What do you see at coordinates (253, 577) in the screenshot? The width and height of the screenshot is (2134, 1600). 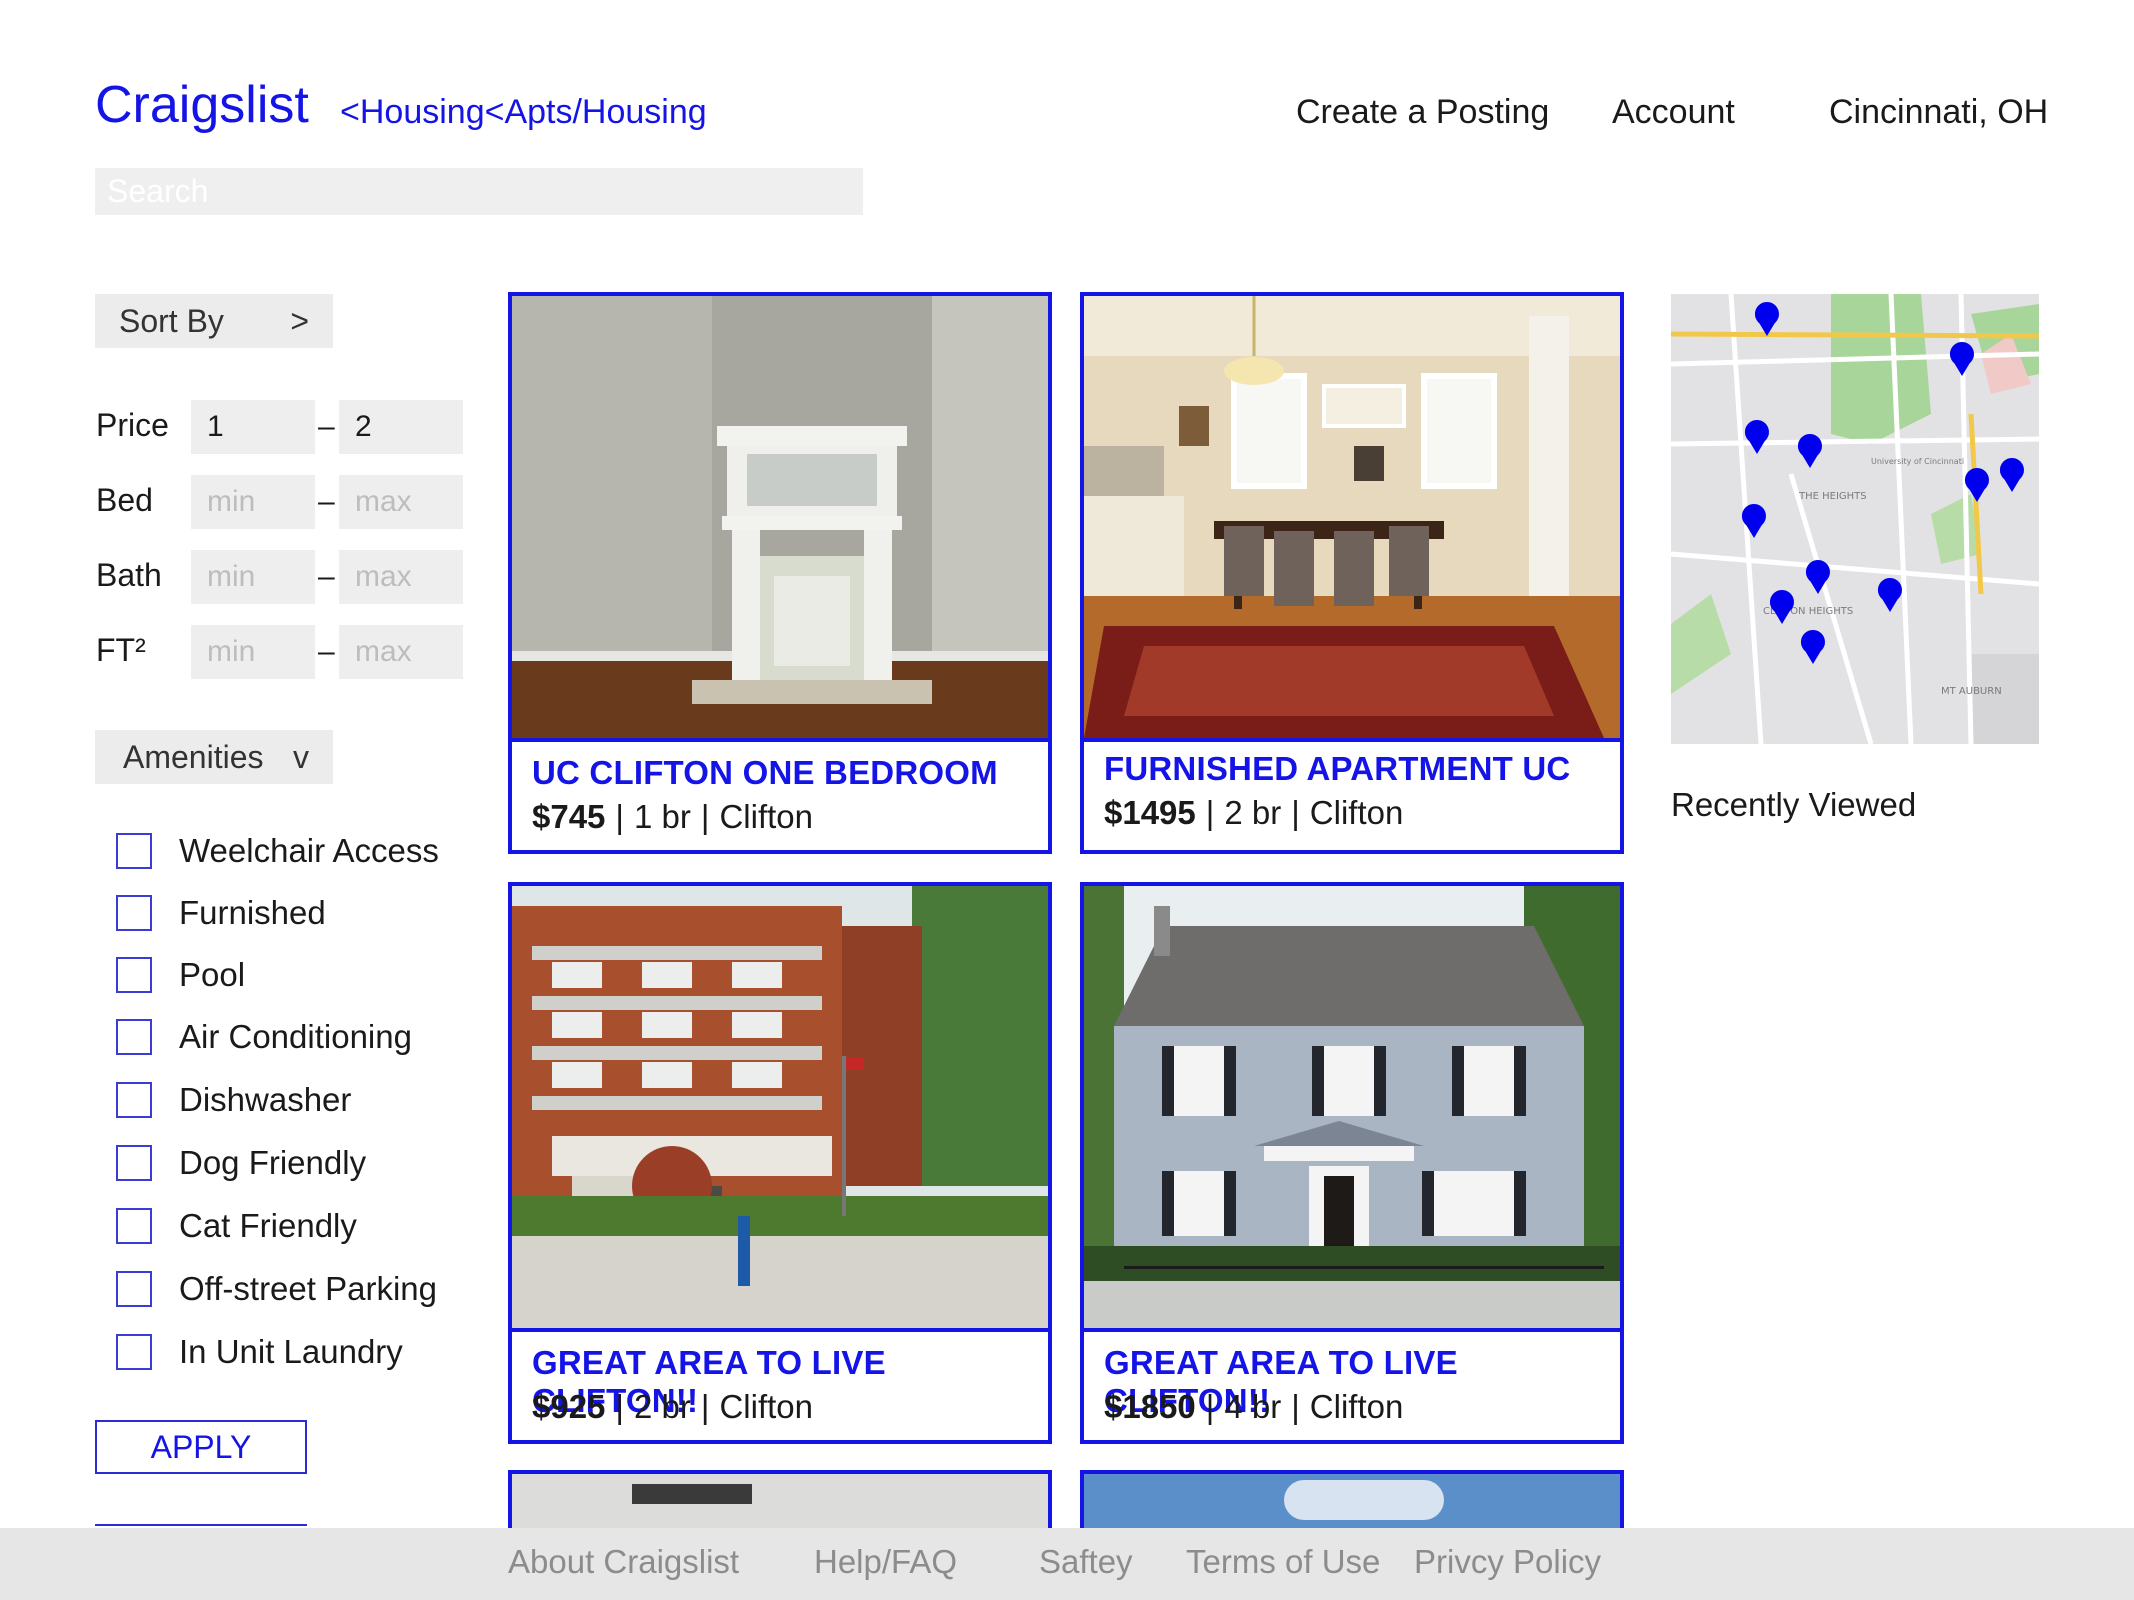 I see `bath-min-input: min` at bounding box center [253, 577].